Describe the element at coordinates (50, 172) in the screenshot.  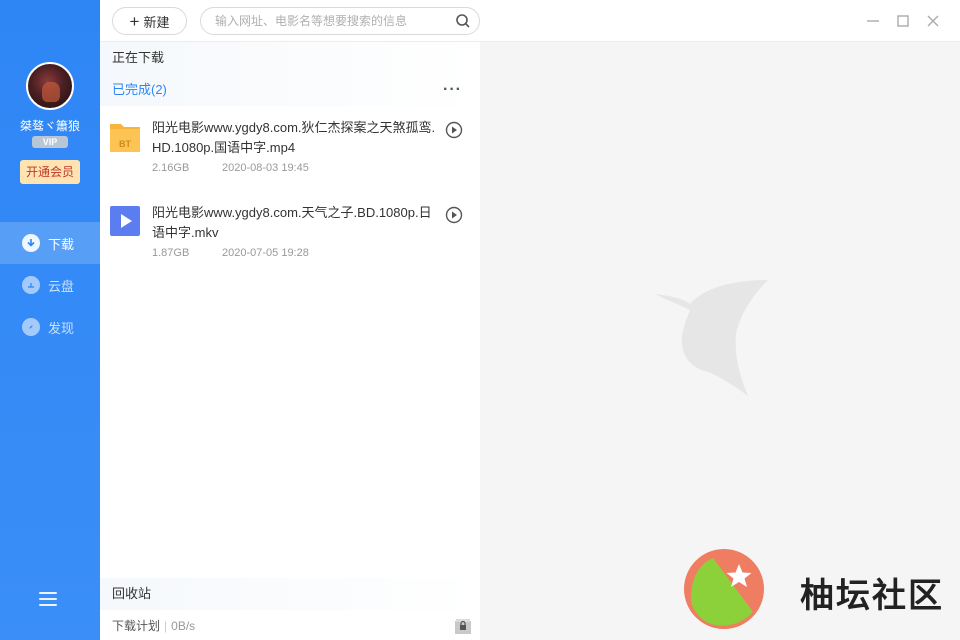
I see `open-membership-button: 开通会员` at that location.